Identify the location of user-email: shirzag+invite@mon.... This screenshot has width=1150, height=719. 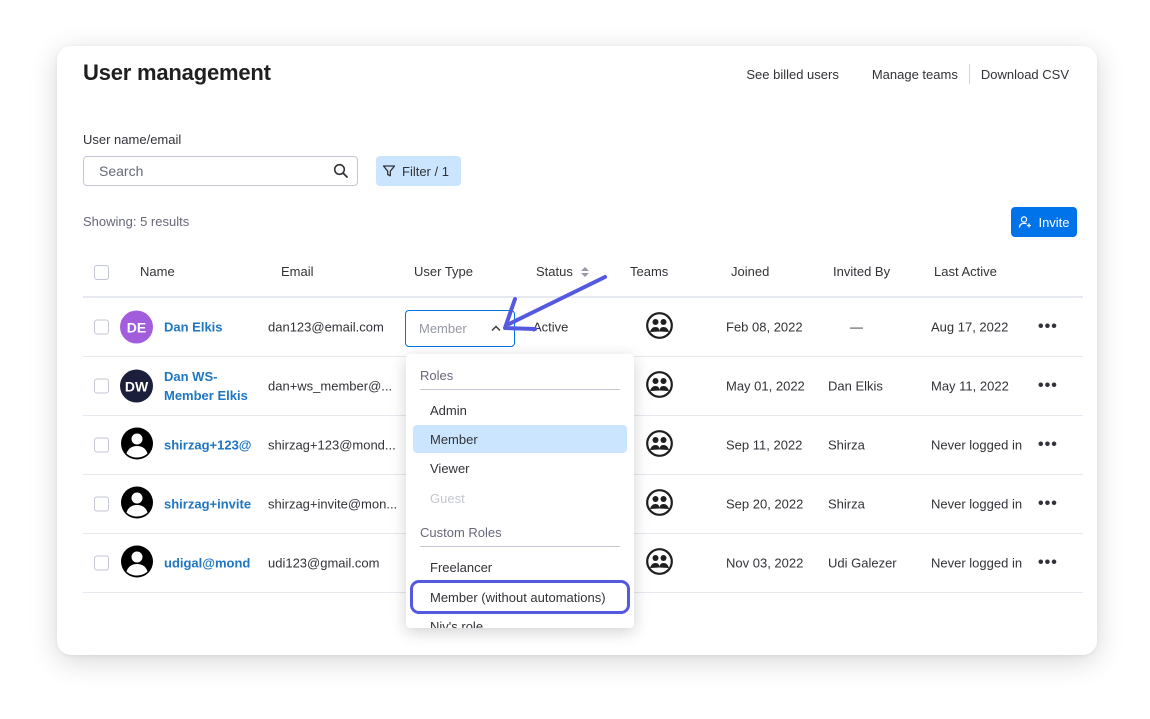
(333, 504).